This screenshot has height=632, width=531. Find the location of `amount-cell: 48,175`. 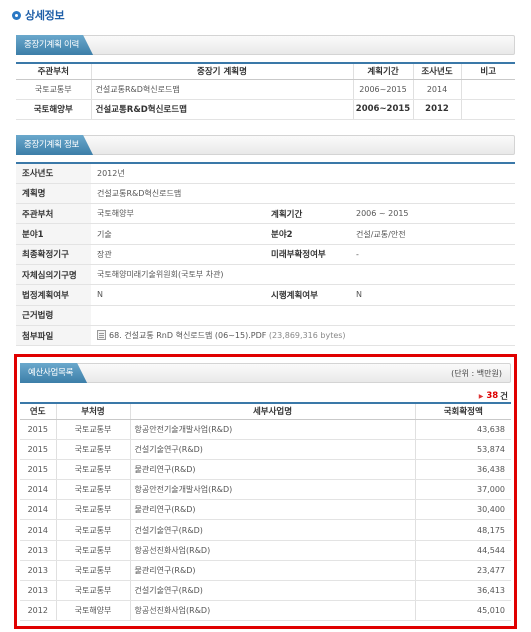

amount-cell: 48,175 is located at coordinates (463, 530).